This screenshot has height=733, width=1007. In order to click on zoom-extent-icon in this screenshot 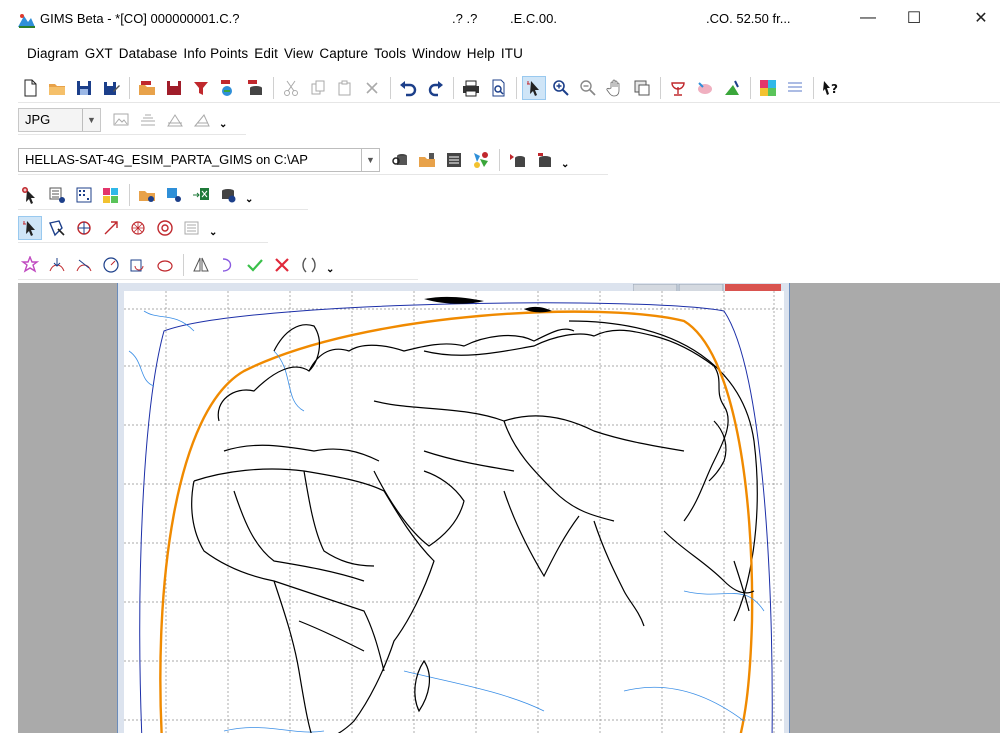, I will do `click(642, 88)`.